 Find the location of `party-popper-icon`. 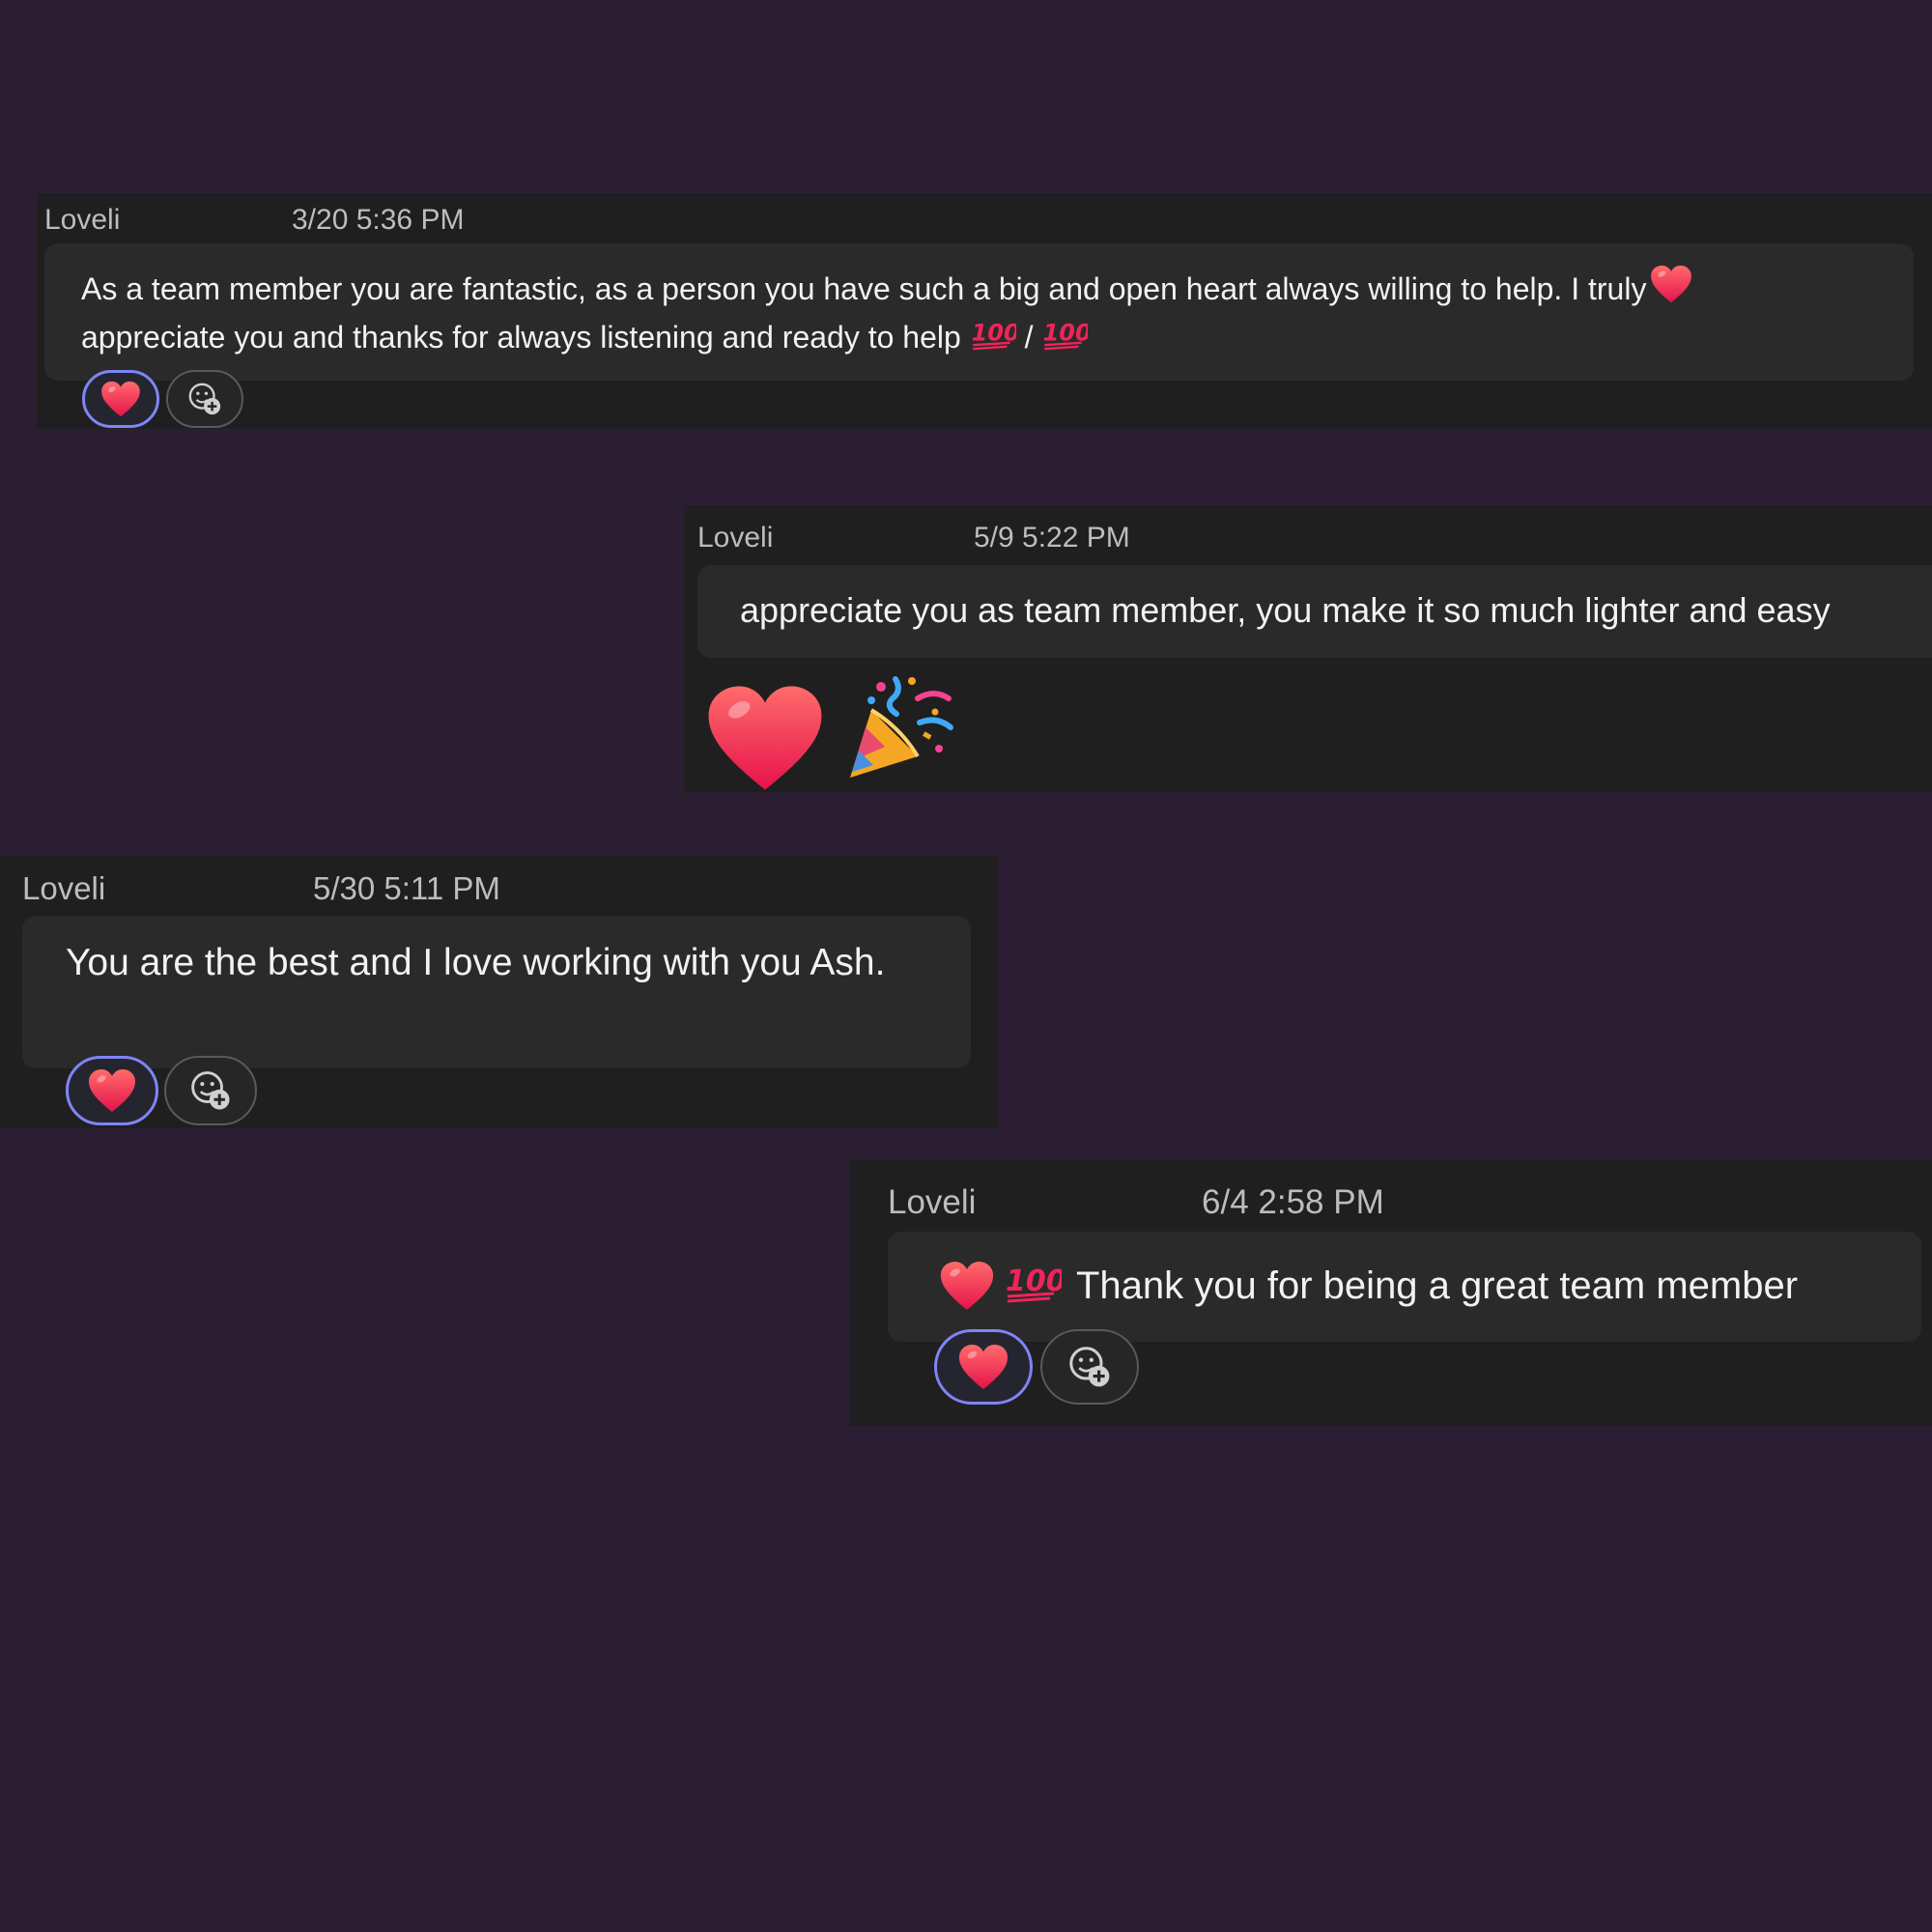

party-popper-icon is located at coordinates (900, 727).